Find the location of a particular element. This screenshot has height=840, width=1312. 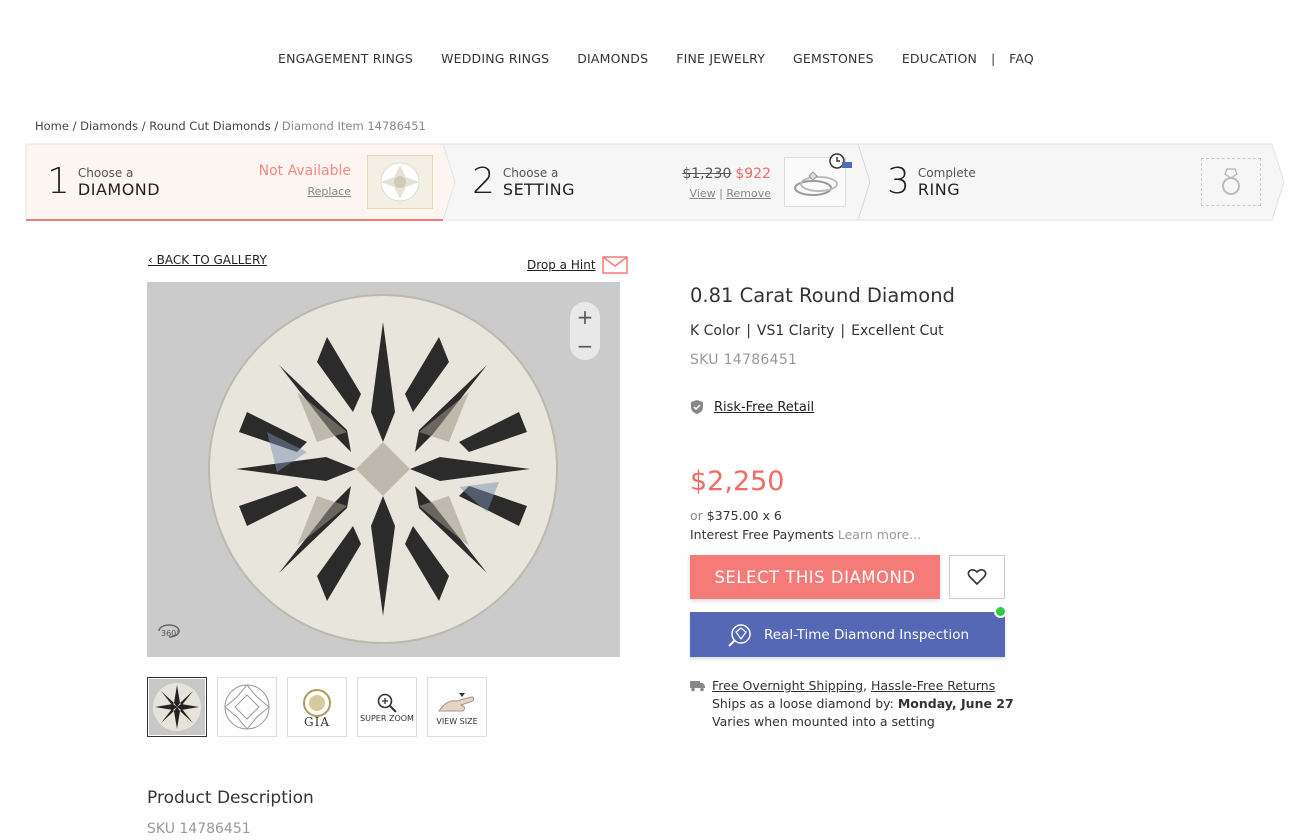

view-setting-link: View is located at coordinates (703, 193).